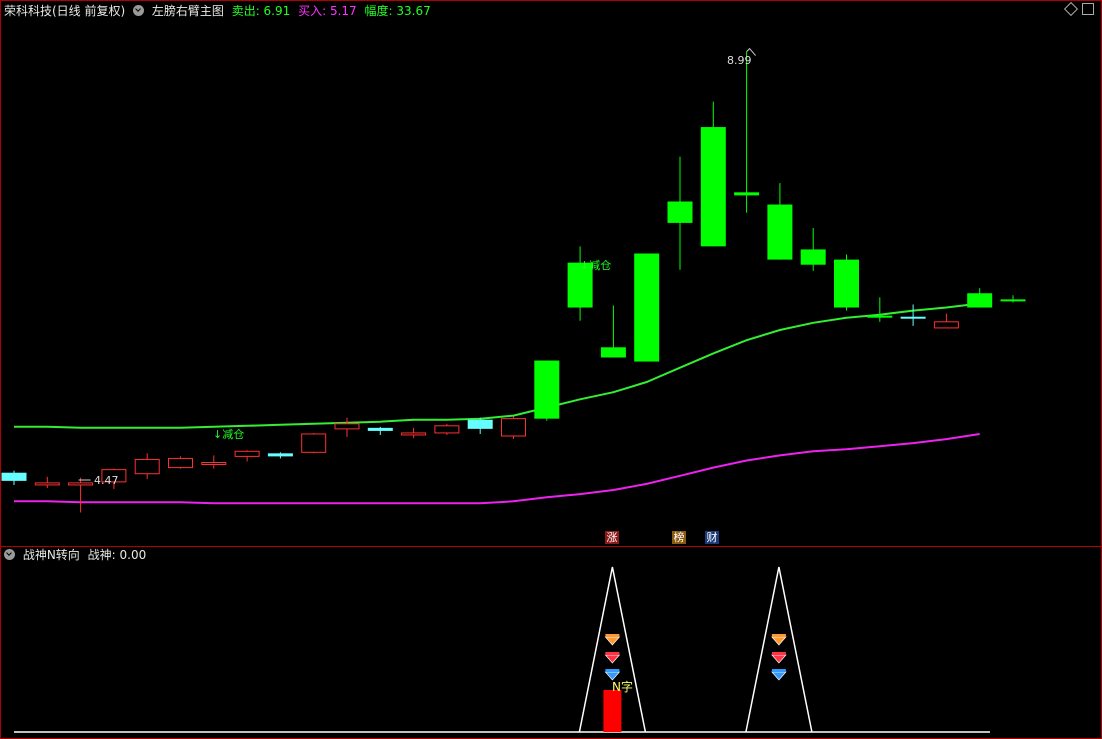 The width and height of the screenshot is (1102, 739). I want to click on reduce-signal-1: ↓减仓, so click(229, 434).